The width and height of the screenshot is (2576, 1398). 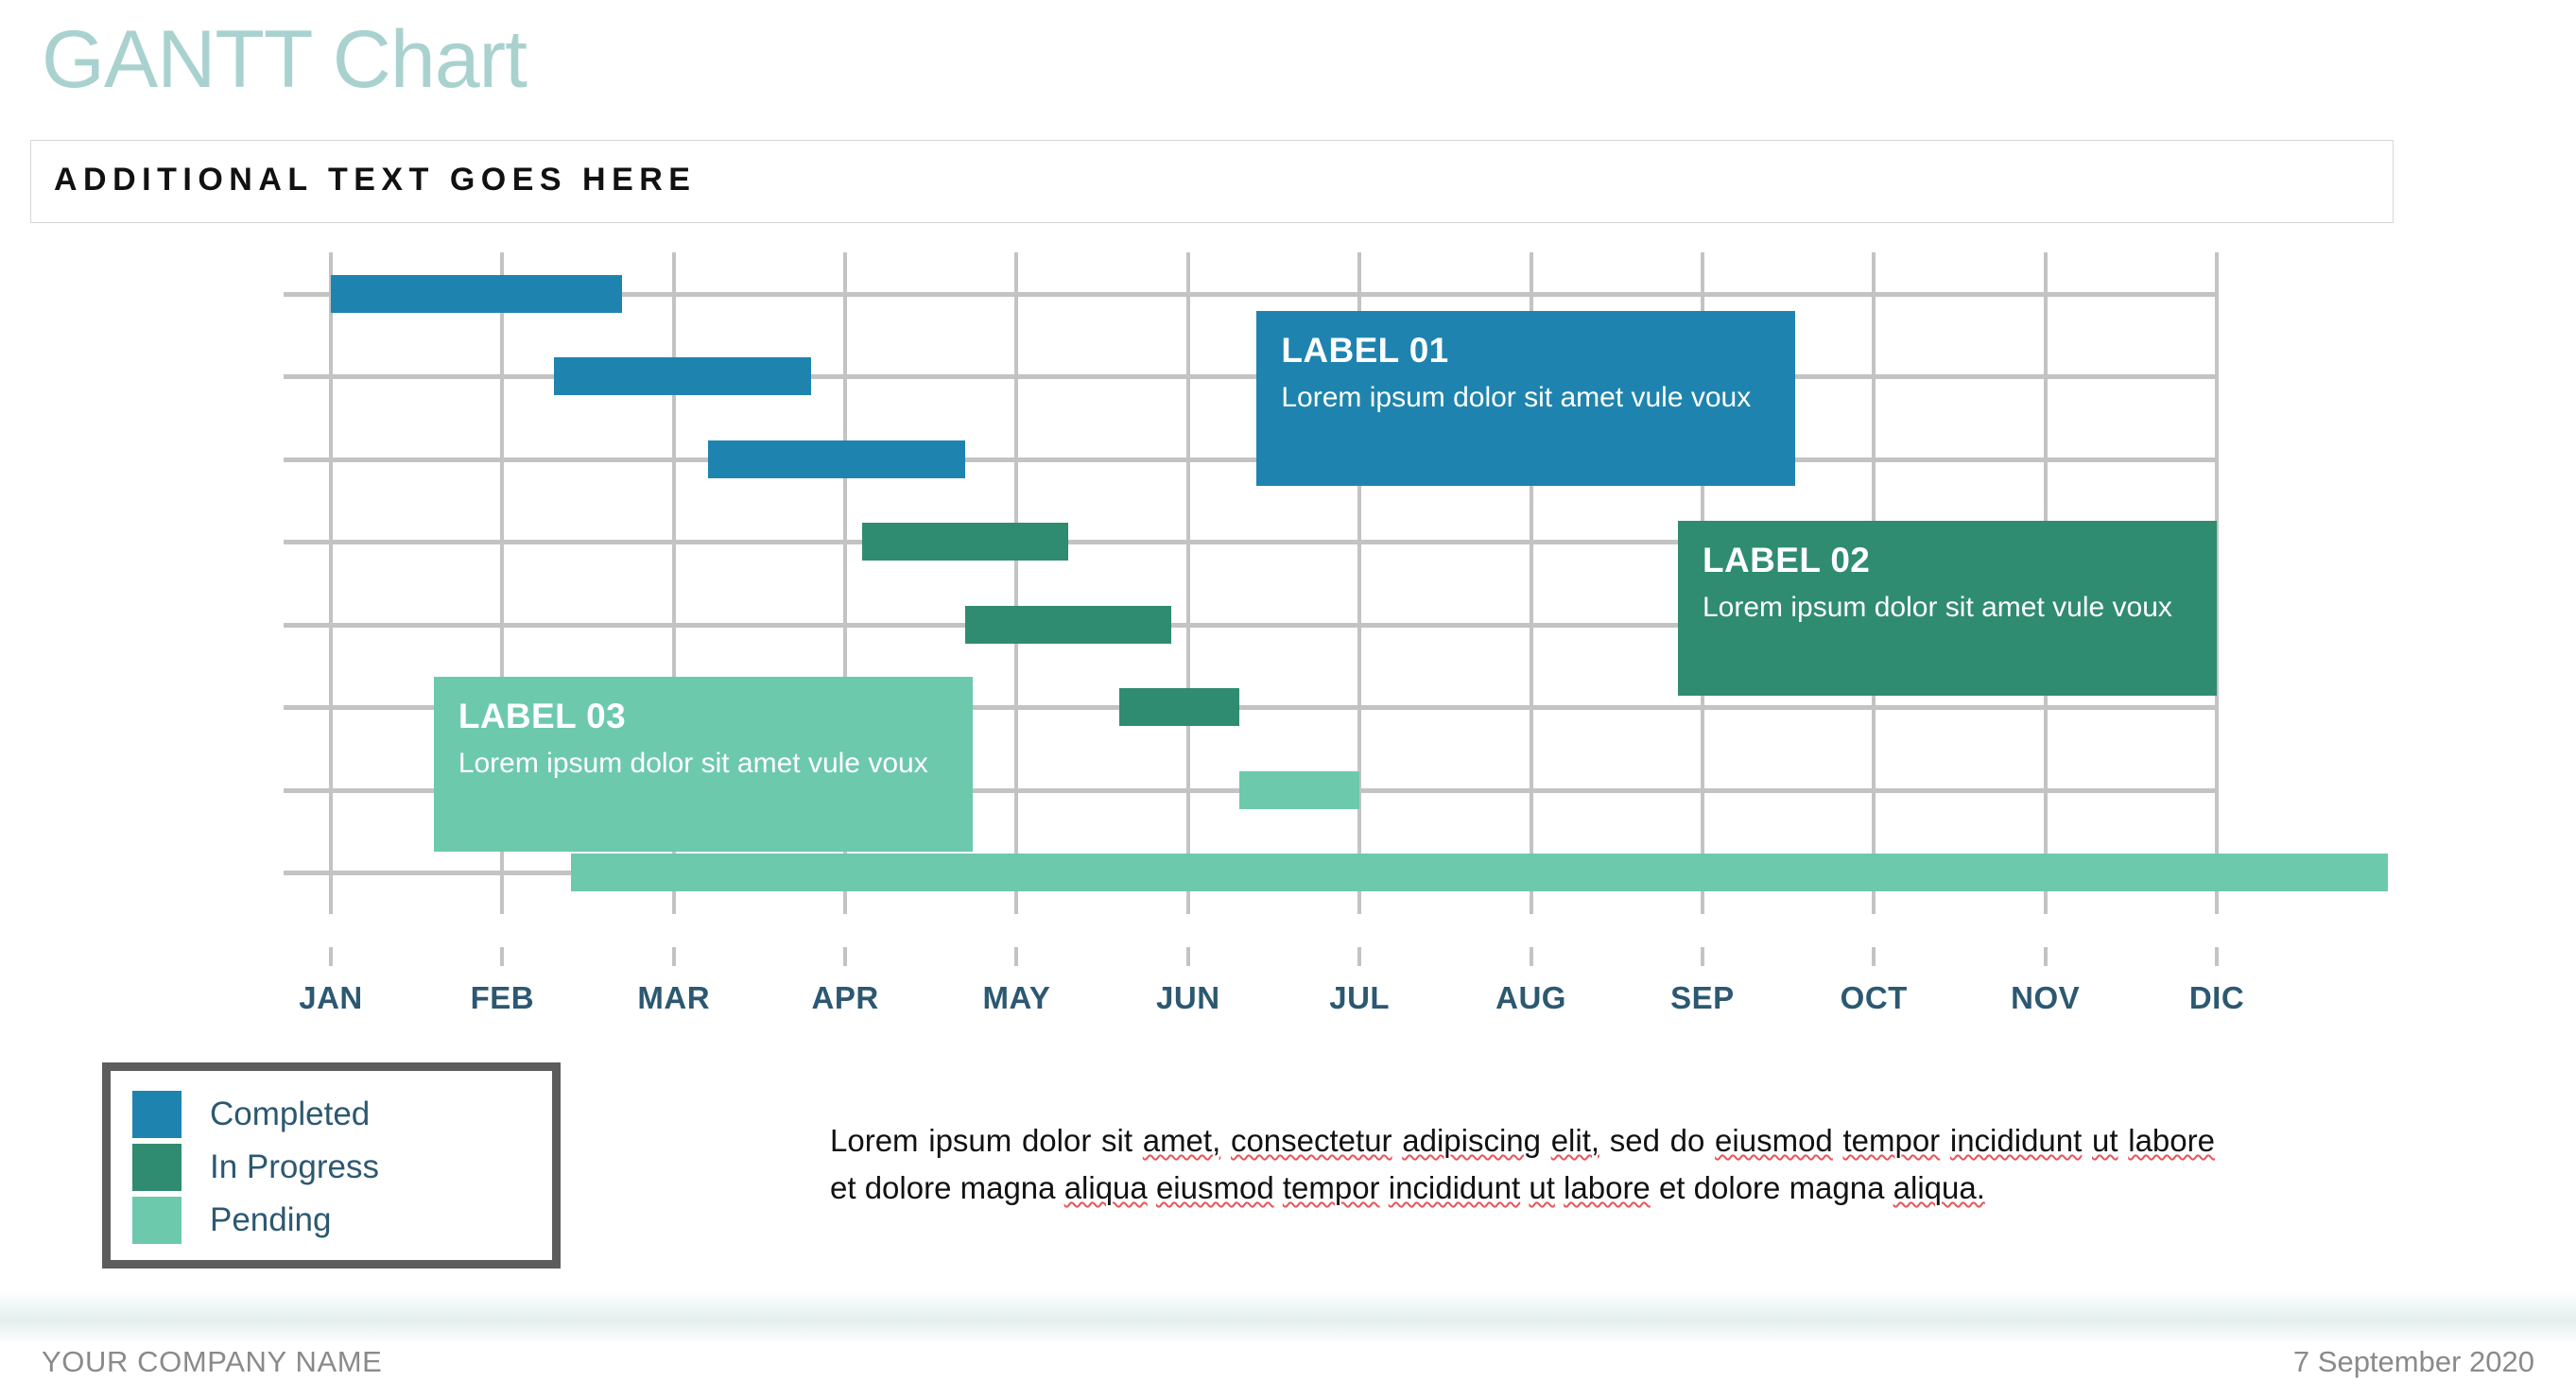 I want to click on legend-label: Completed, so click(x=290, y=1114).